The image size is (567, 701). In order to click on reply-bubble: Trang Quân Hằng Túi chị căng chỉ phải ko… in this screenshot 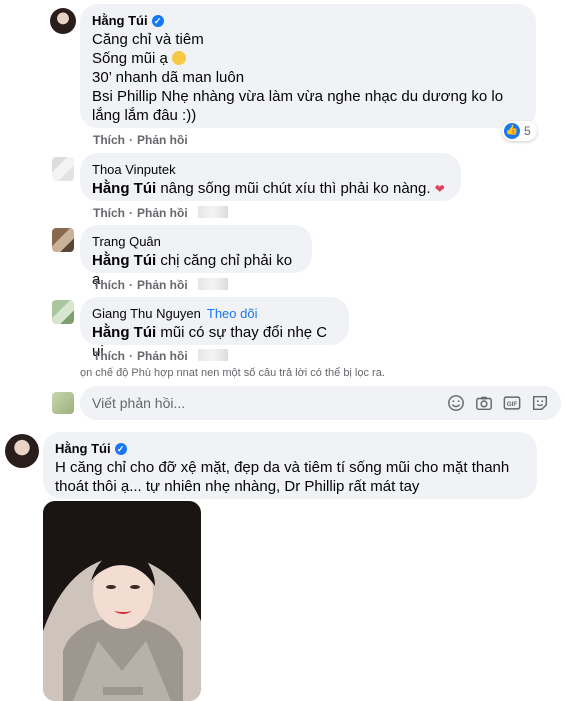, I will do `click(196, 256)`.